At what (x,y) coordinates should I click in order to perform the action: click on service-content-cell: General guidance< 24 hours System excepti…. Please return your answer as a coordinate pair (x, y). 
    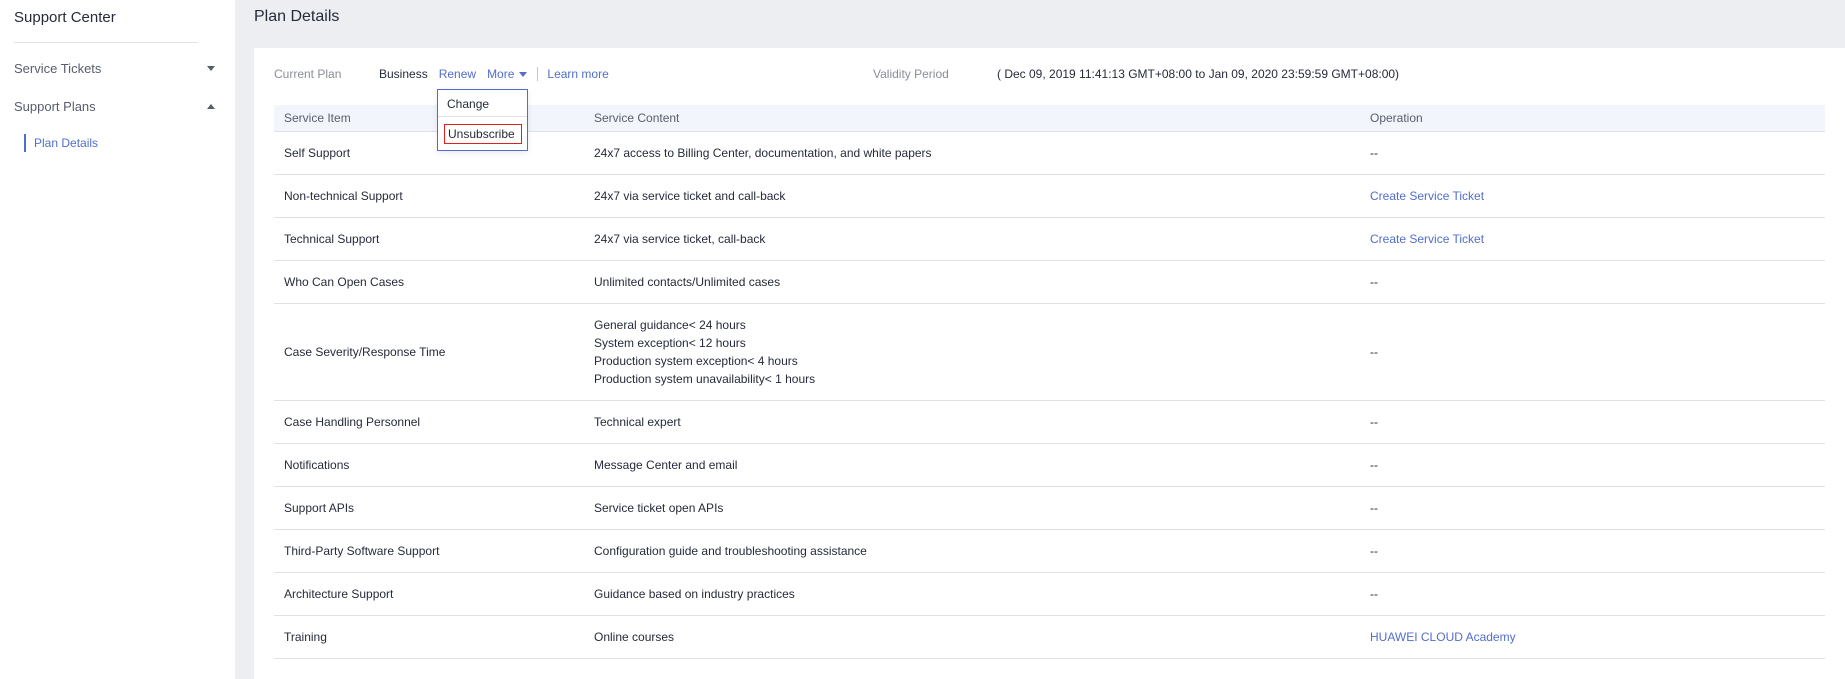
    Looking at the image, I should click on (972, 352).